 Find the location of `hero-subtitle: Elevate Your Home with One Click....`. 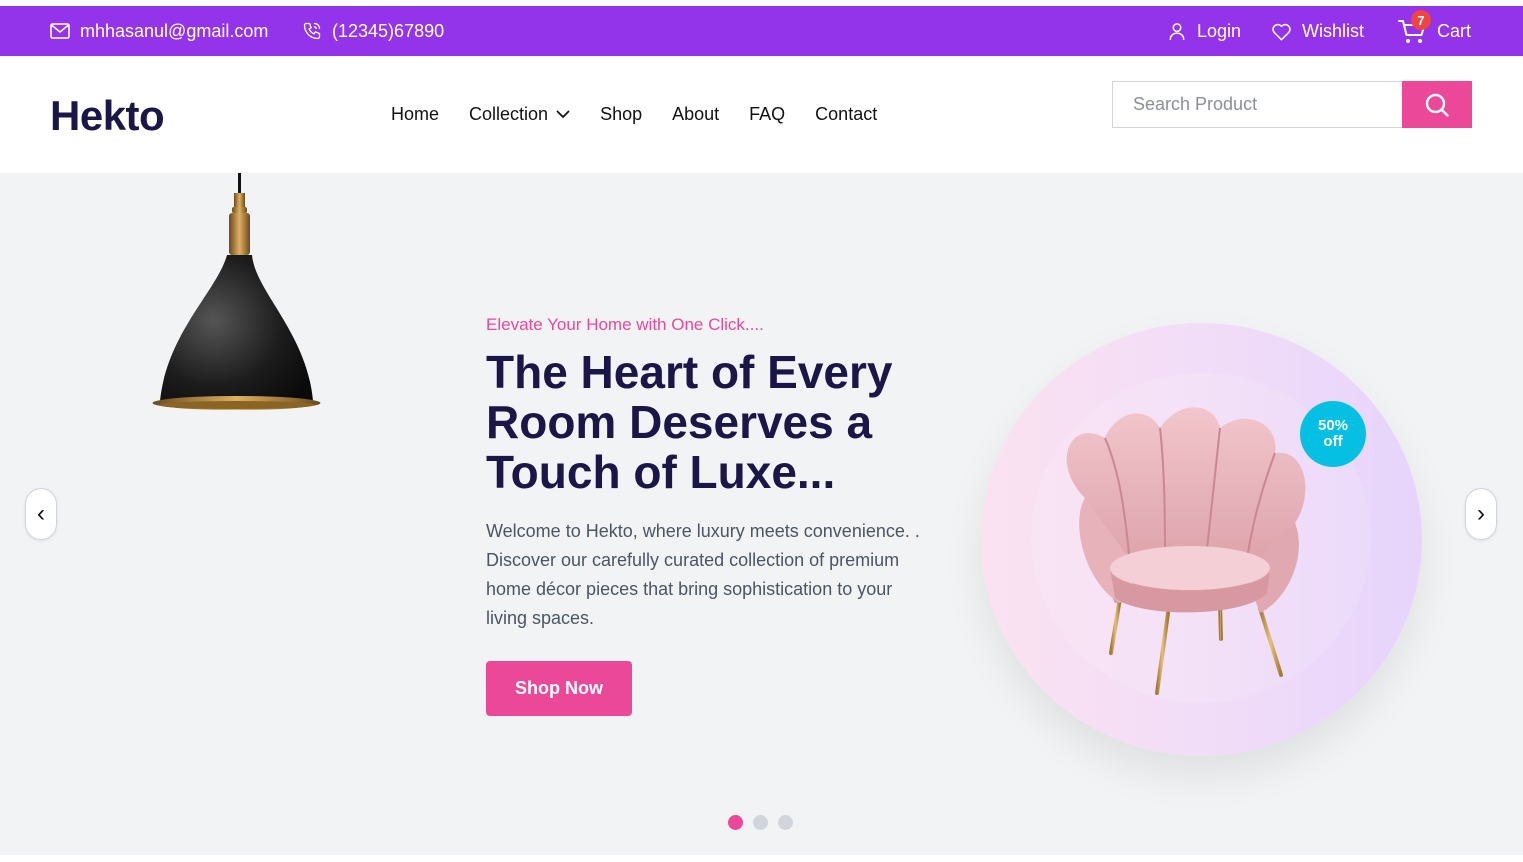

hero-subtitle: Elevate Your Home with One Click.... is located at coordinates (625, 324).